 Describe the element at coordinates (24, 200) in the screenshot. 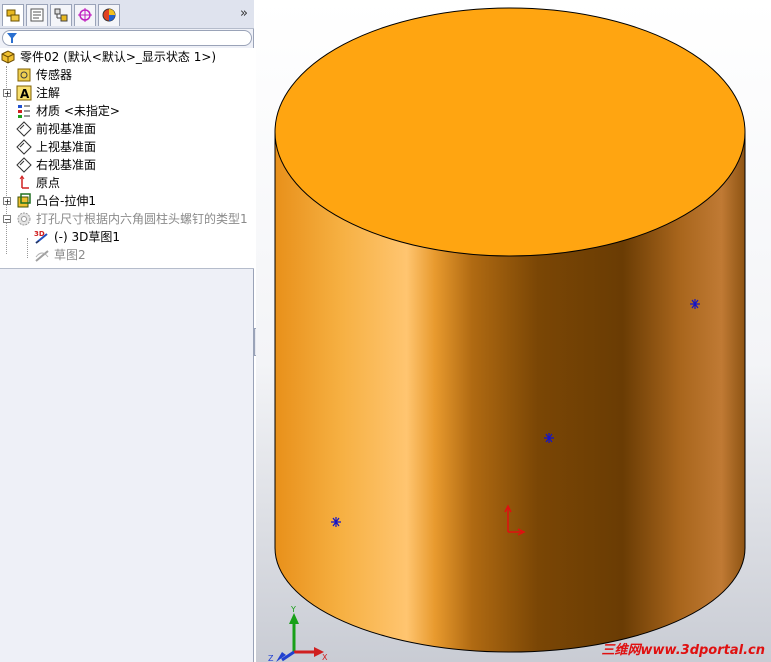

I see `extrude-icon` at that location.